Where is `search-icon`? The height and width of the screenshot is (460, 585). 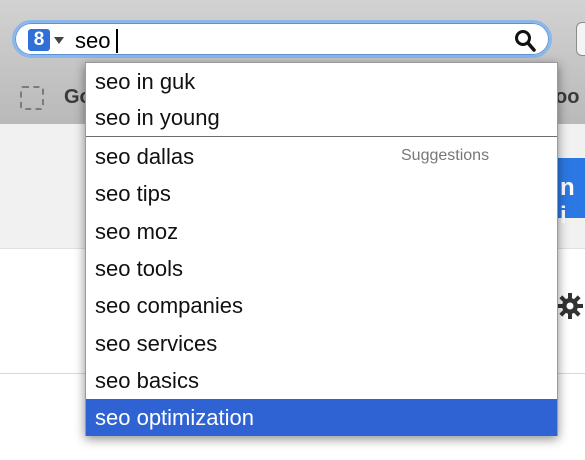
search-icon is located at coordinates (525, 41).